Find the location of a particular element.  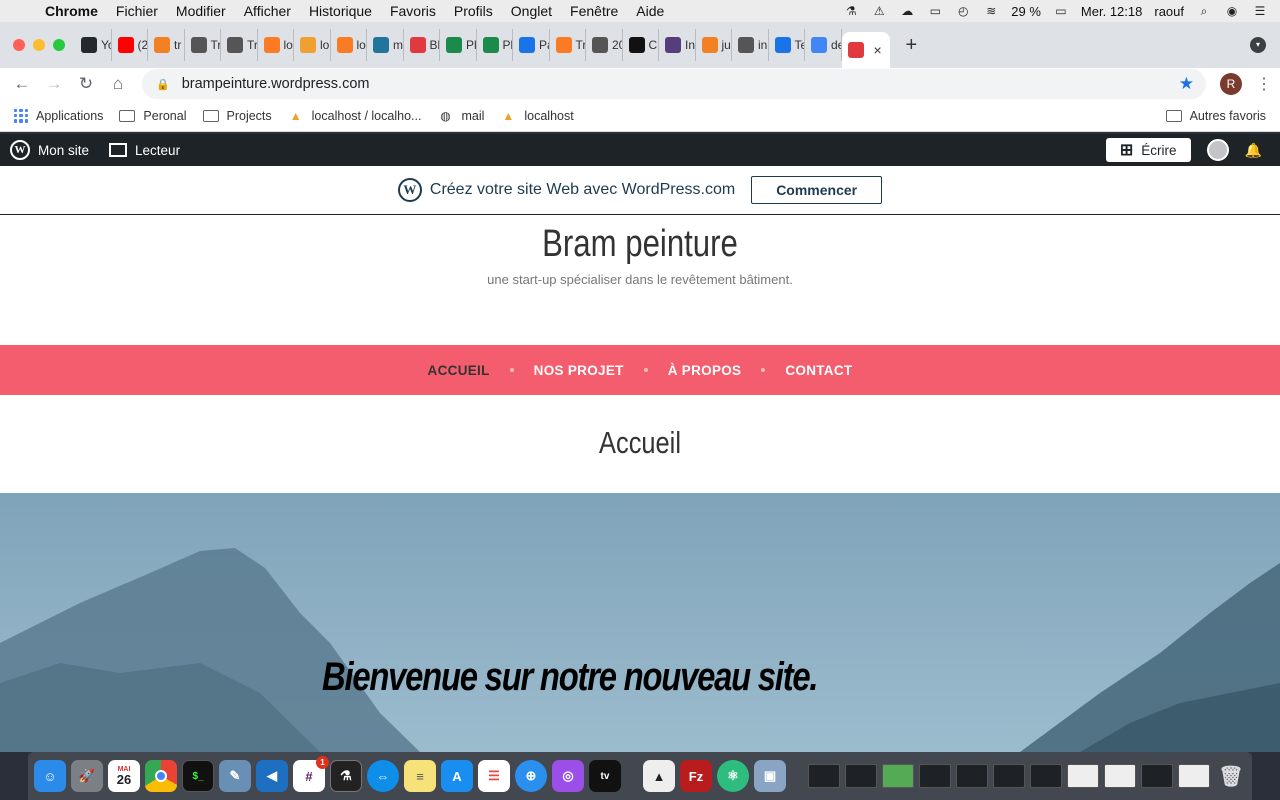

battery-icon: ▭ is located at coordinates (1061, 11).